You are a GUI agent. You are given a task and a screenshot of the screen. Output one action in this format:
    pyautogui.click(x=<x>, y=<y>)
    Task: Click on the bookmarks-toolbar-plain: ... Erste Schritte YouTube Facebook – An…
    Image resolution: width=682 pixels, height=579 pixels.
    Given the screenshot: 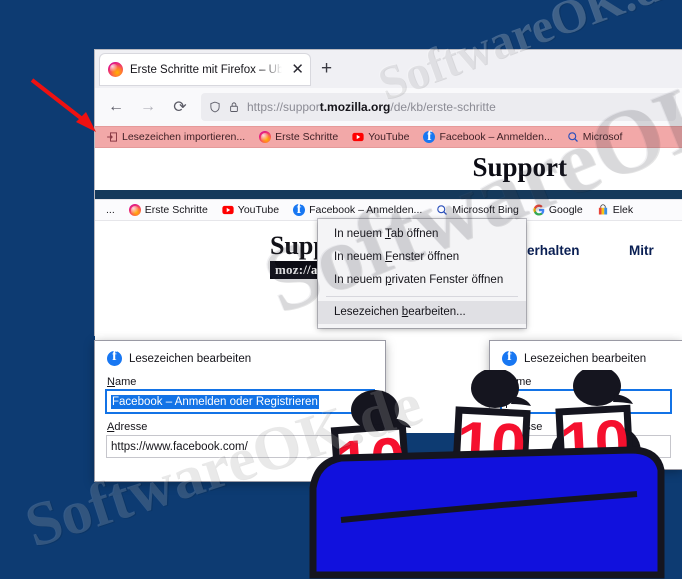 What is the action you would take?
    pyautogui.click(x=388, y=210)
    